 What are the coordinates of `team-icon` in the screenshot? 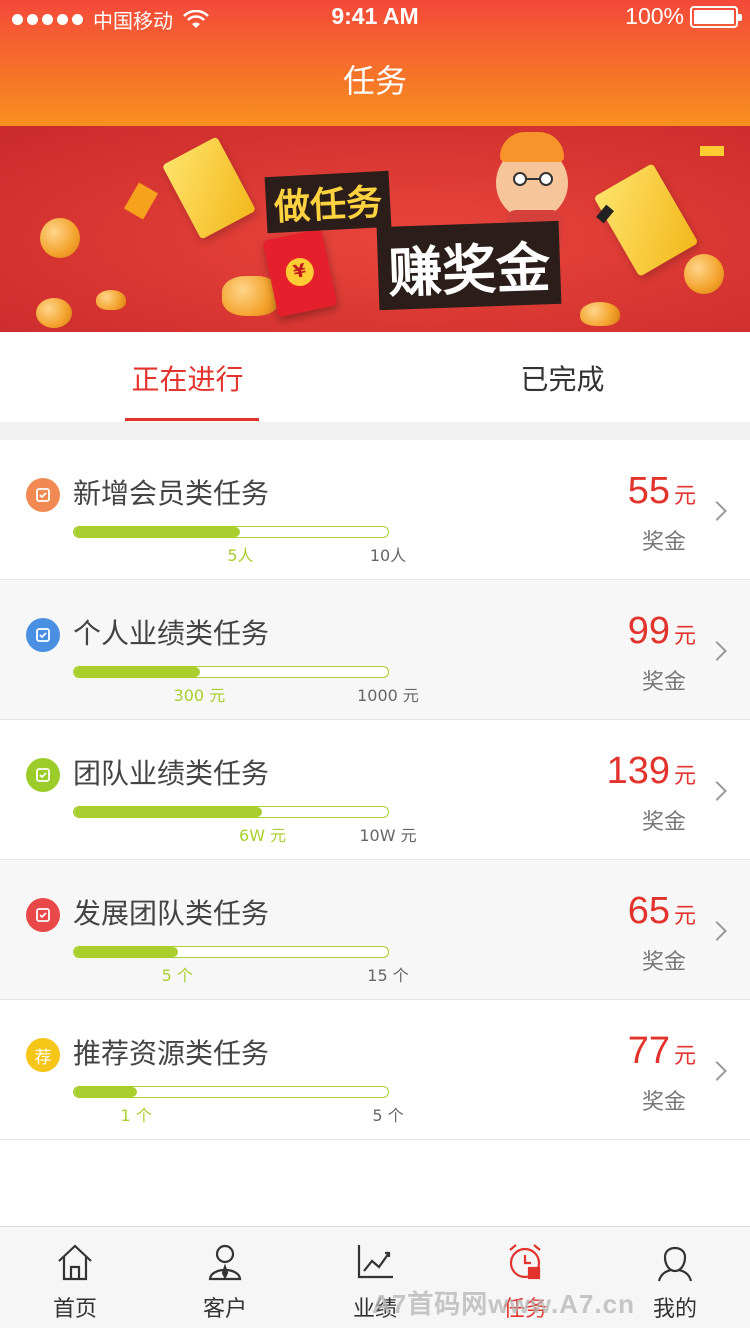 It's located at (43, 775).